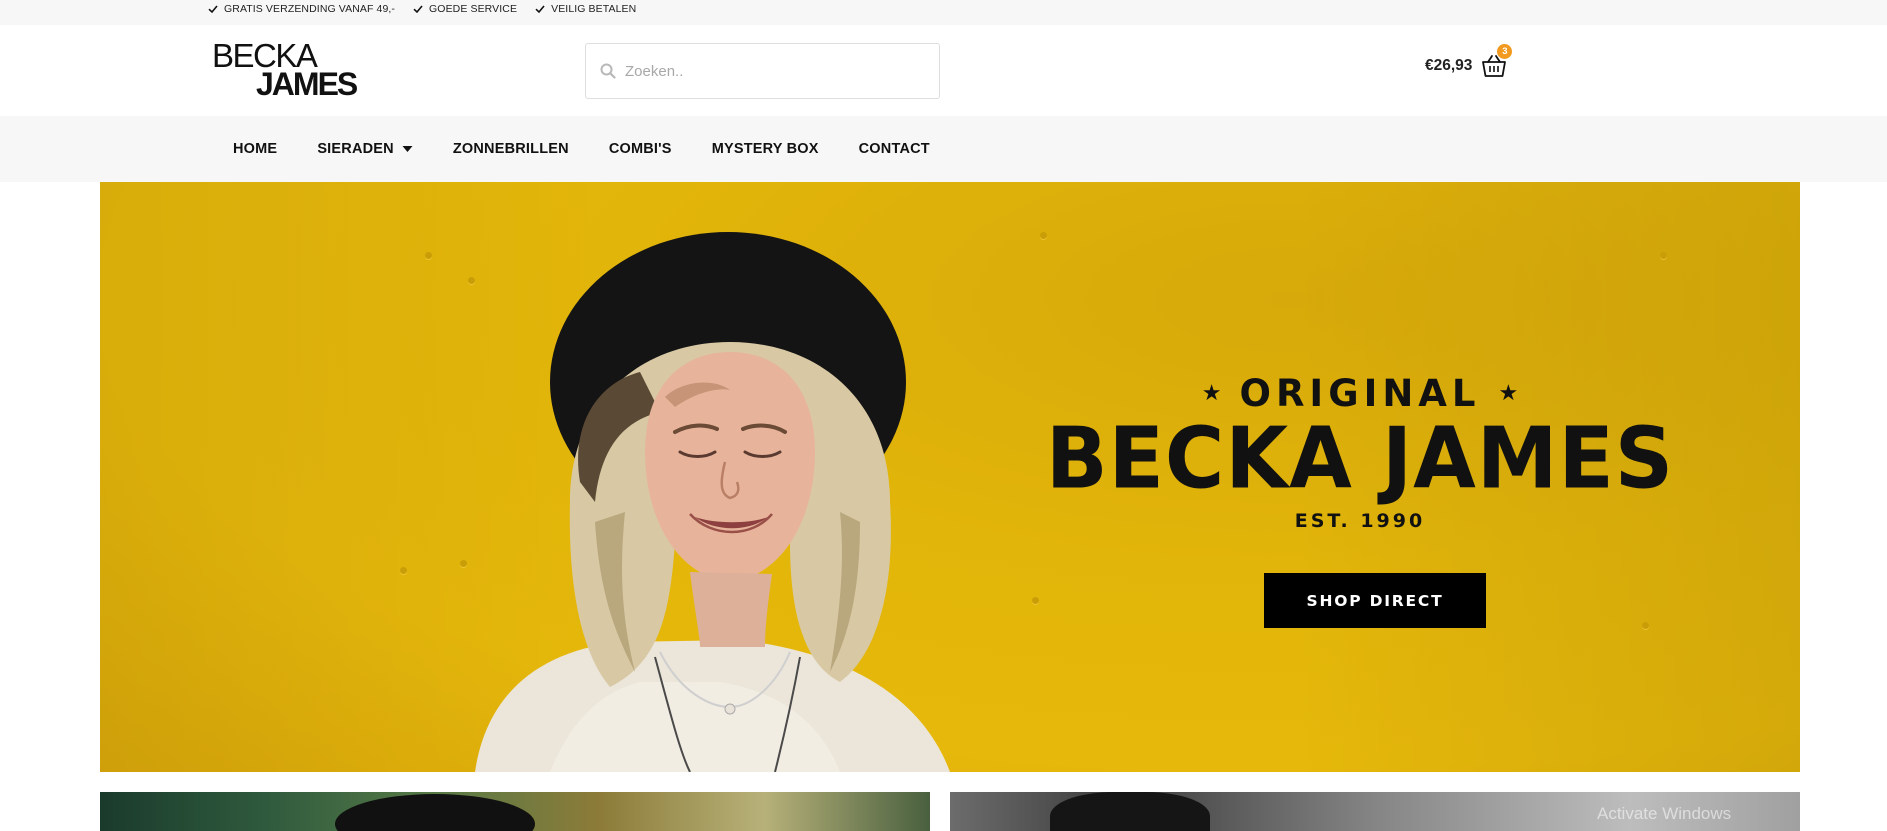  Describe the element at coordinates (473, 8) in the screenshot. I see `usp-label: GOEDE SERVICE` at that location.